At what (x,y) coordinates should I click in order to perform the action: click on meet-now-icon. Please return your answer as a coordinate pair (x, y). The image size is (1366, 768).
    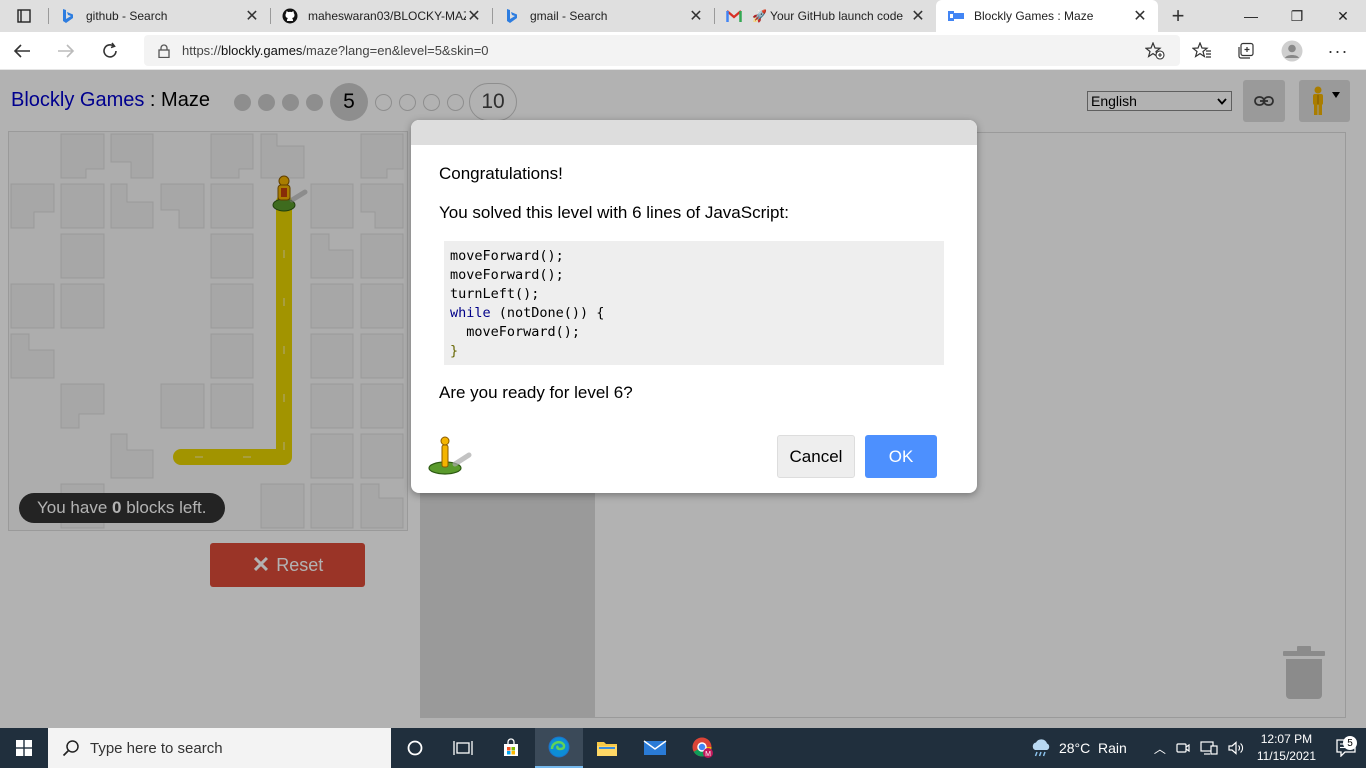
    Looking at the image, I should click on (1183, 748).